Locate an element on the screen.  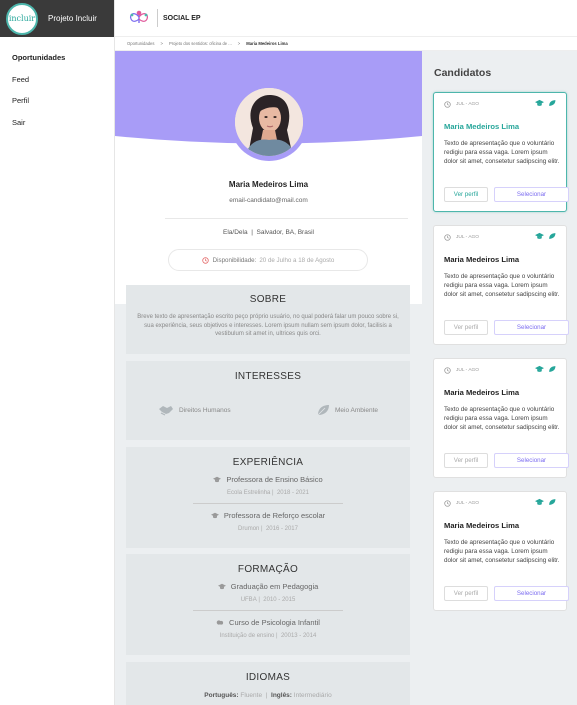
language-name: Inglês: is located at coordinates (281, 695).